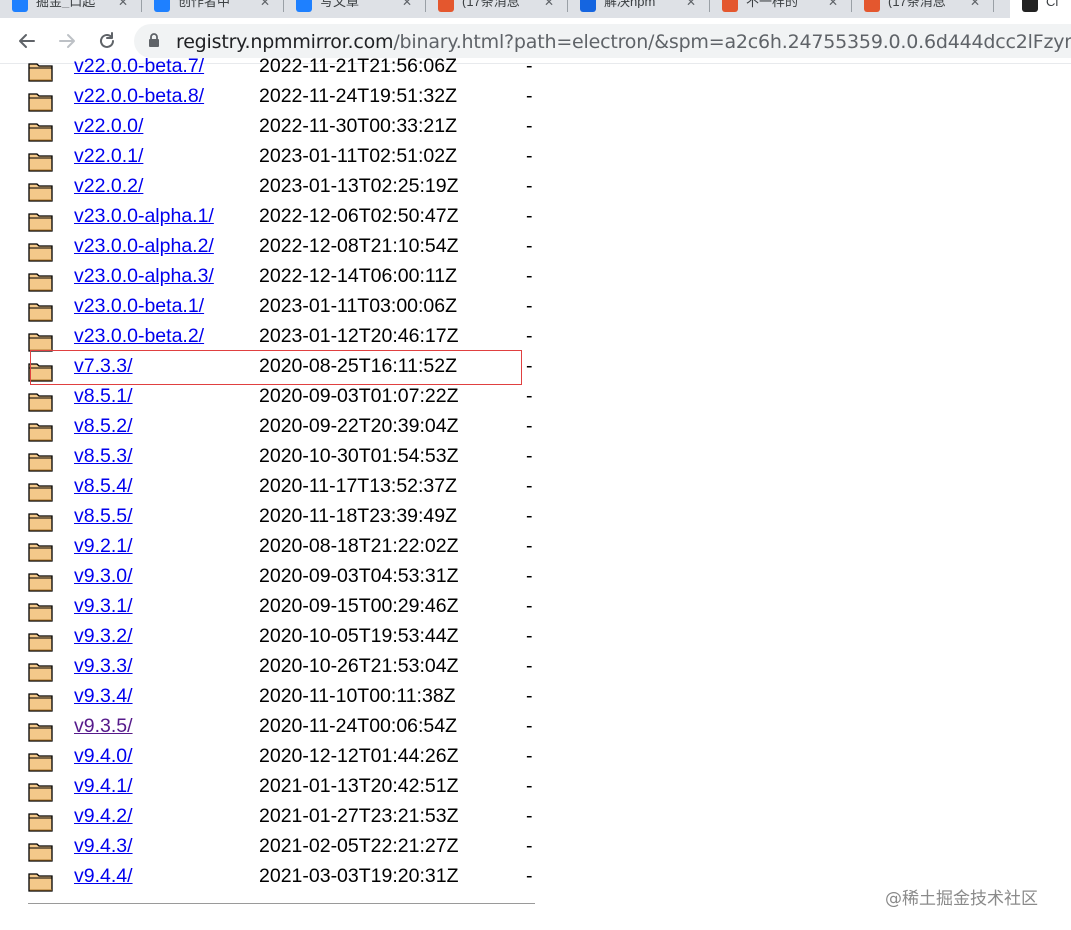 Image resolution: width=1071 pixels, height=930 pixels. I want to click on modified-date: 2020-09-15T00:29:46Z, so click(359, 606).